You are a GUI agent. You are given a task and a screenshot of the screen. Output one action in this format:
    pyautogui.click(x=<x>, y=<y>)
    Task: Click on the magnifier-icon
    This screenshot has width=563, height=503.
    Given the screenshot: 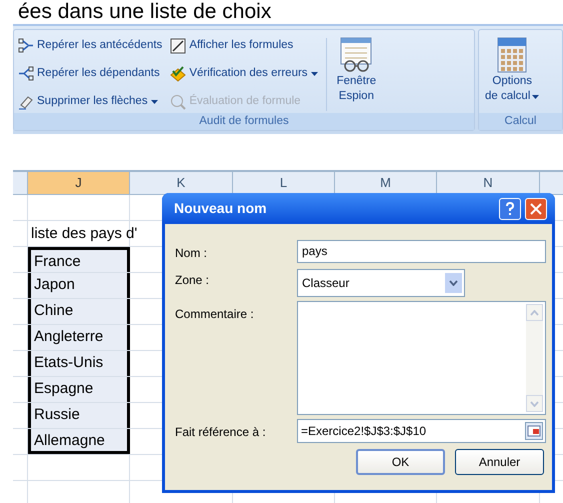 What is the action you would take?
    pyautogui.click(x=178, y=102)
    